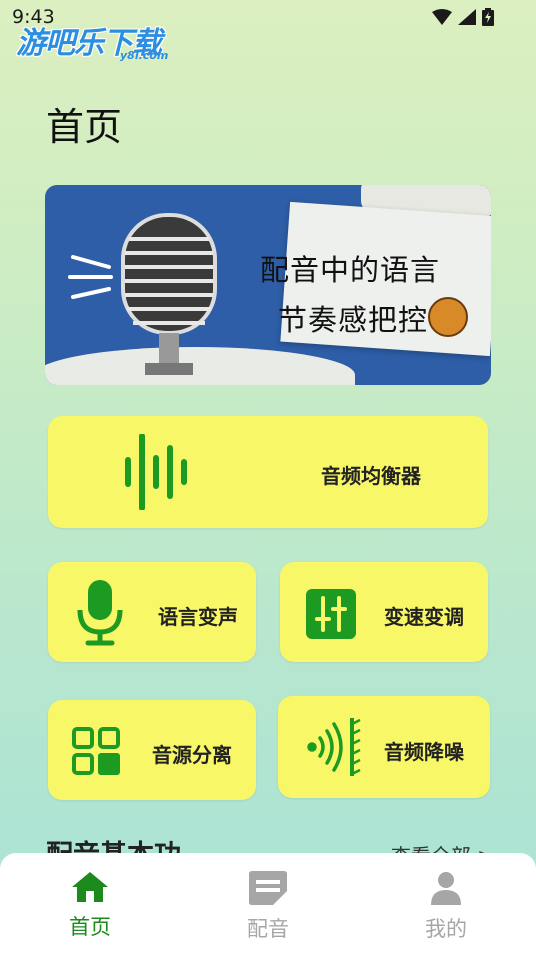  What do you see at coordinates (90, 906) in the screenshot?
I see `nav-item-home: 首页` at bounding box center [90, 906].